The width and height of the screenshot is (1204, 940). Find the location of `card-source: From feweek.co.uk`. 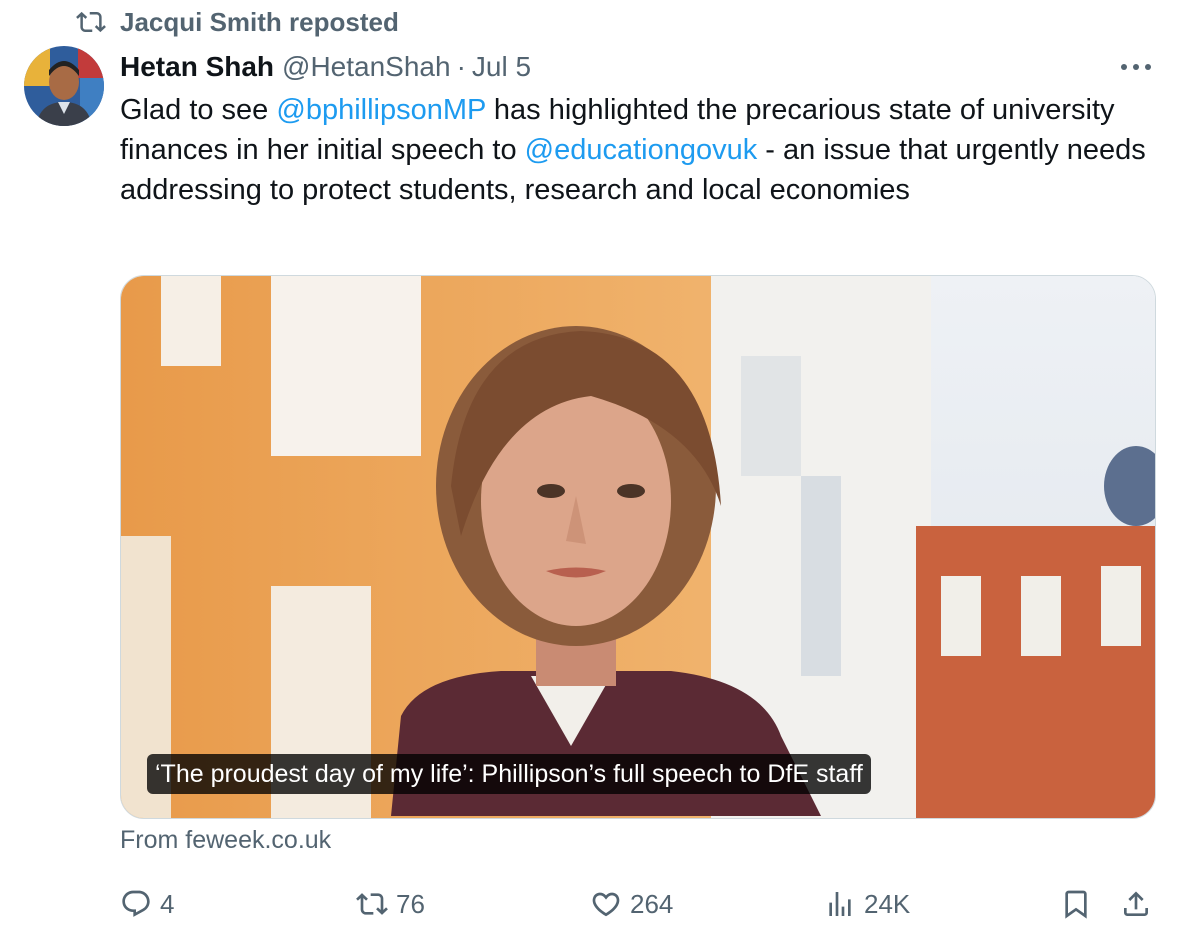

card-source: From feweek.co.uk is located at coordinates (225, 840).